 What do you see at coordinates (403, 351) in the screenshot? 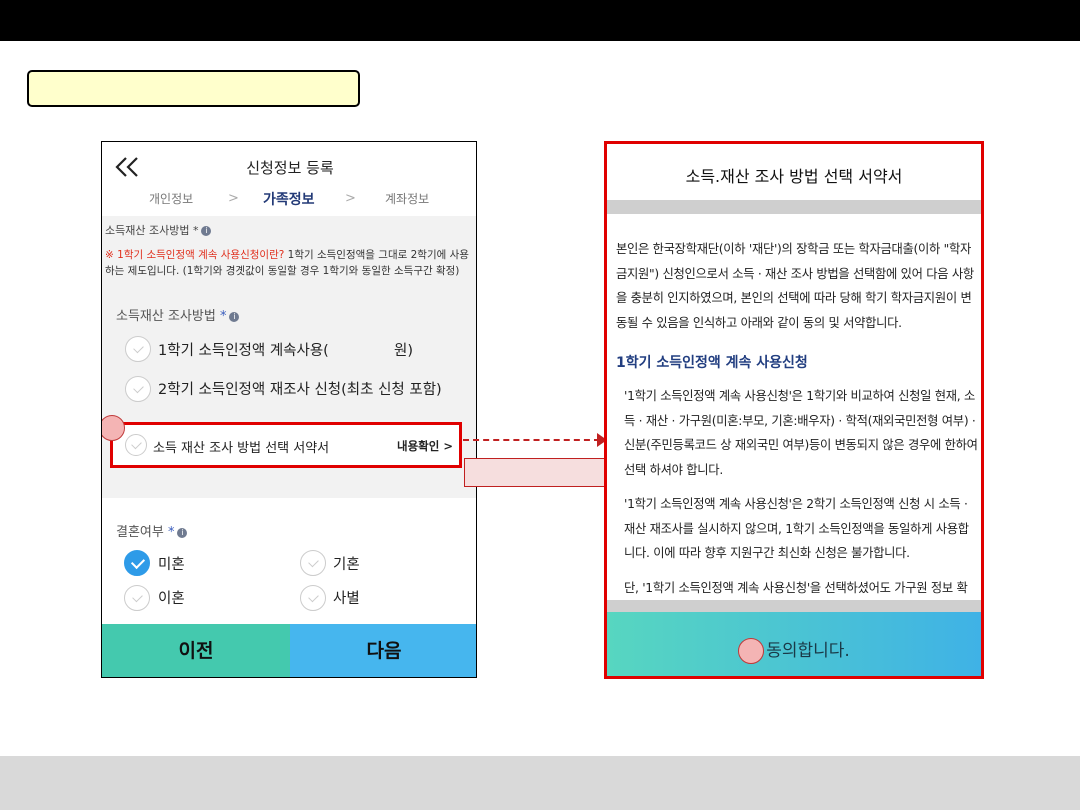
I see `option-keep-first-semester-unit: 원)` at bounding box center [403, 351].